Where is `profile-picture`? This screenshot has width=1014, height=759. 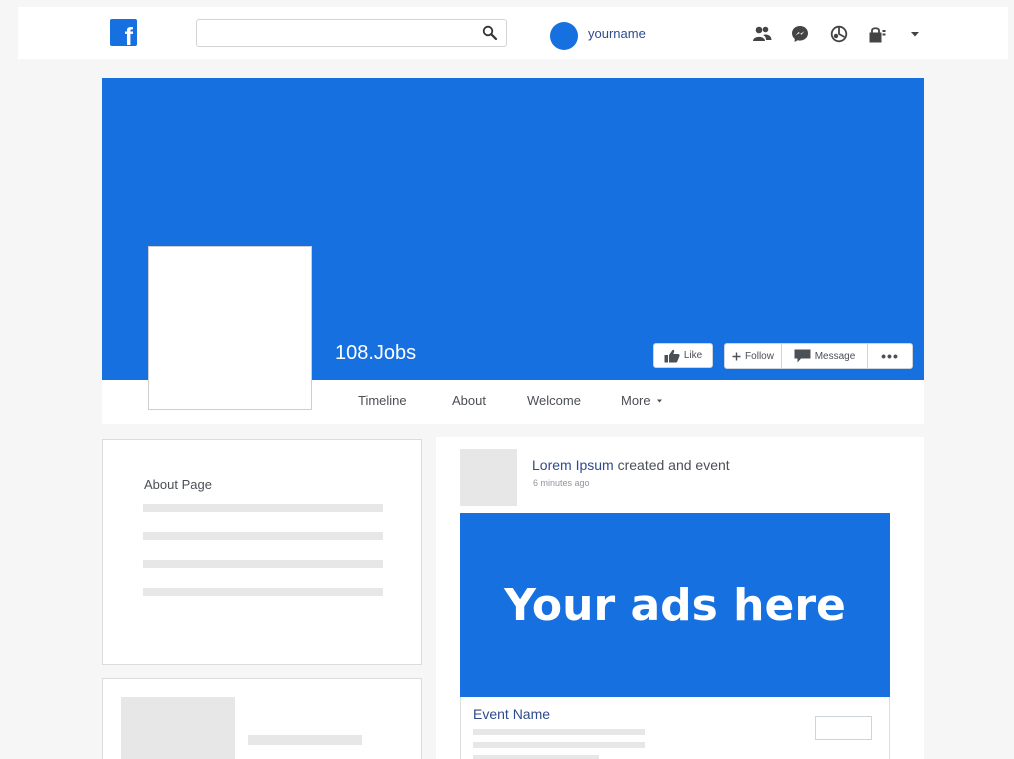
profile-picture is located at coordinates (230, 328).